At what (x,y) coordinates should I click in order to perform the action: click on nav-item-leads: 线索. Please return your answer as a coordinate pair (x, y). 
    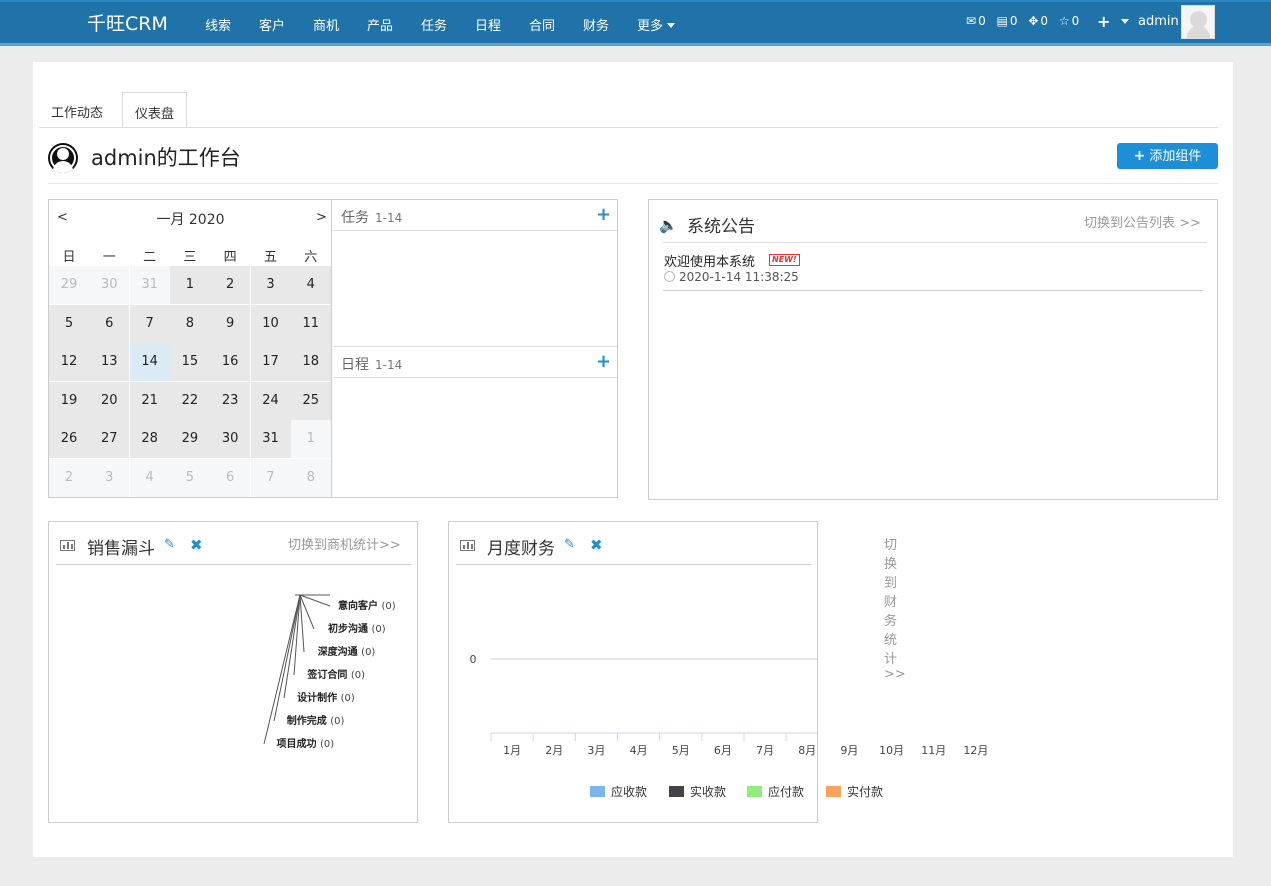
    Looking at the image, I should click on (218, 24).